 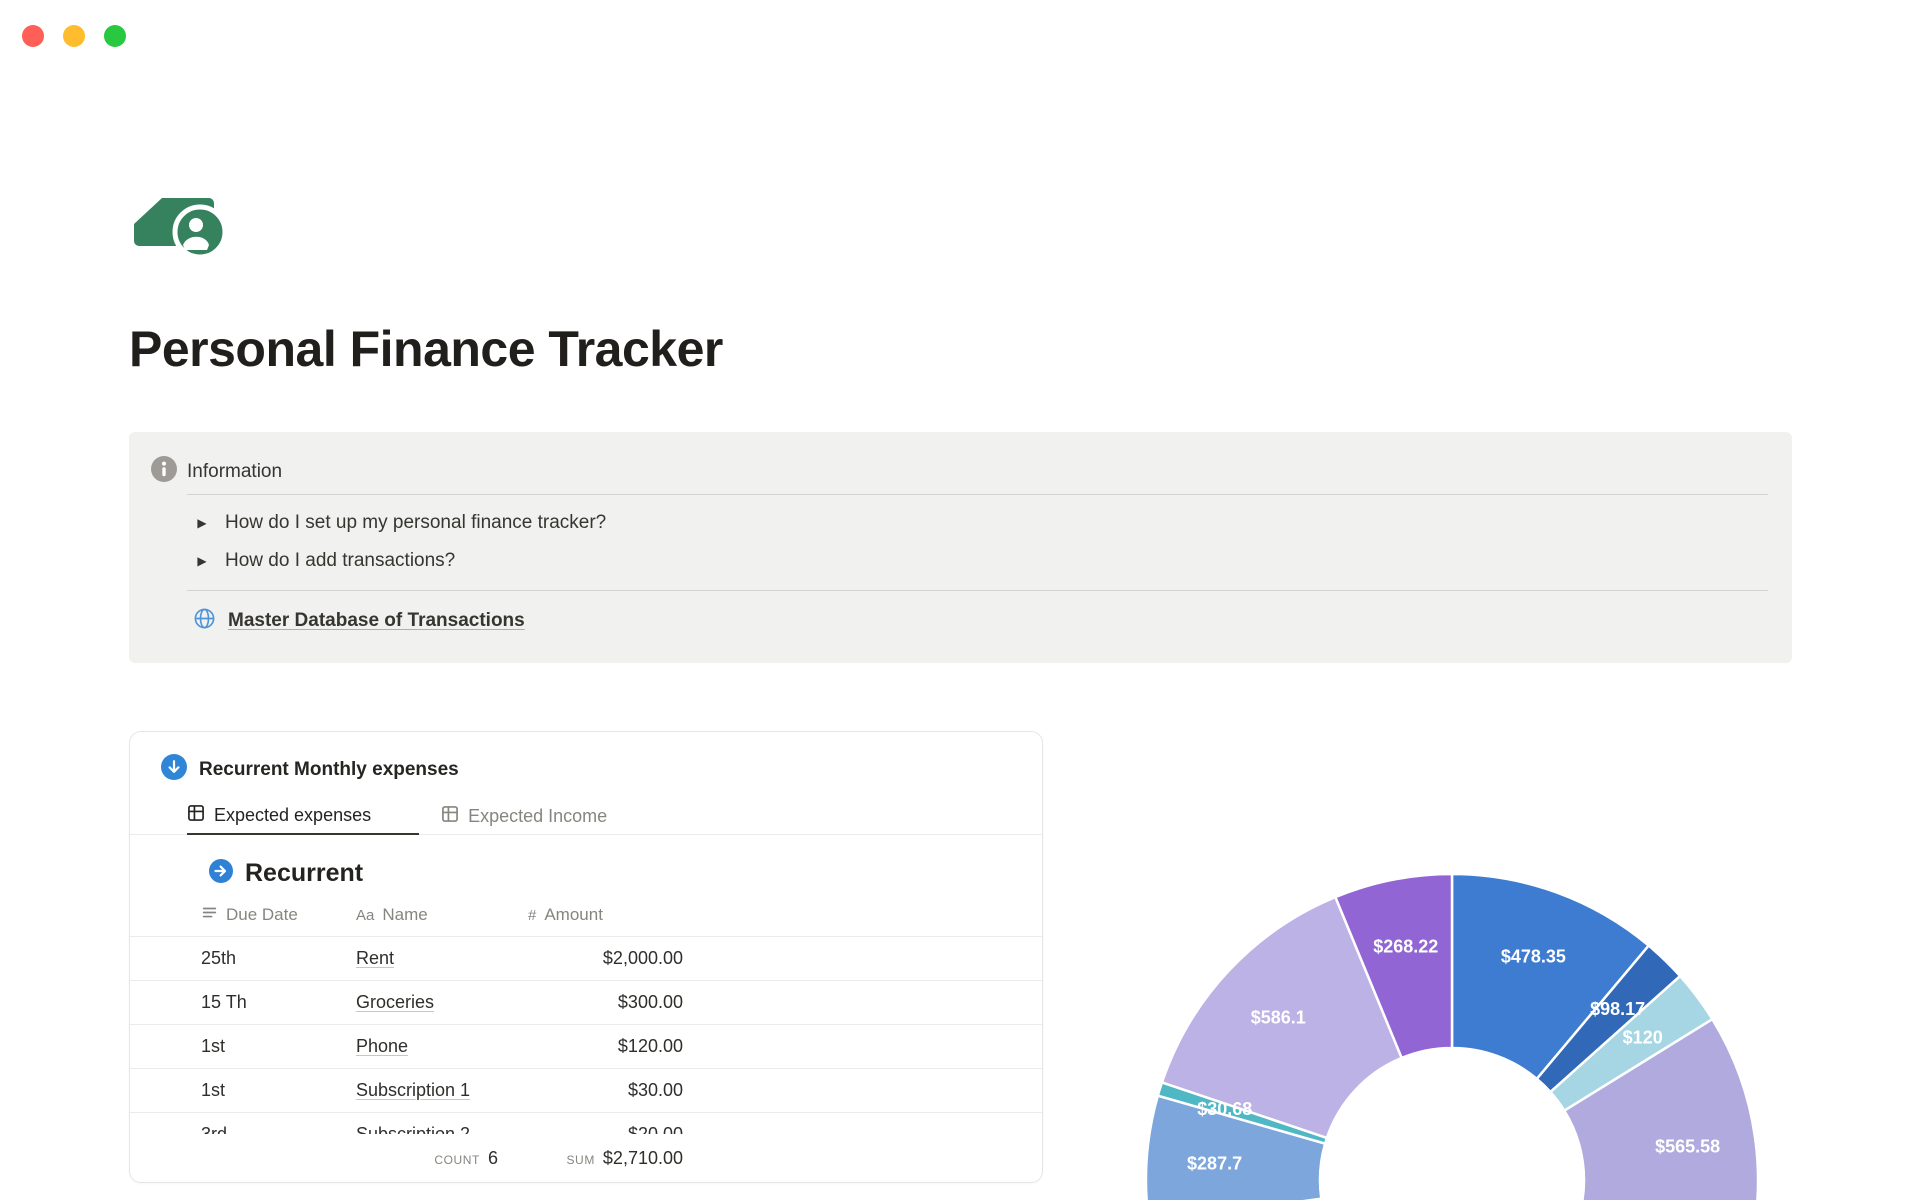 What do you see at coordinates (537, 816) in the screenshot?
I see `tab-label: Expected Income` at bounding box center [537, 816].